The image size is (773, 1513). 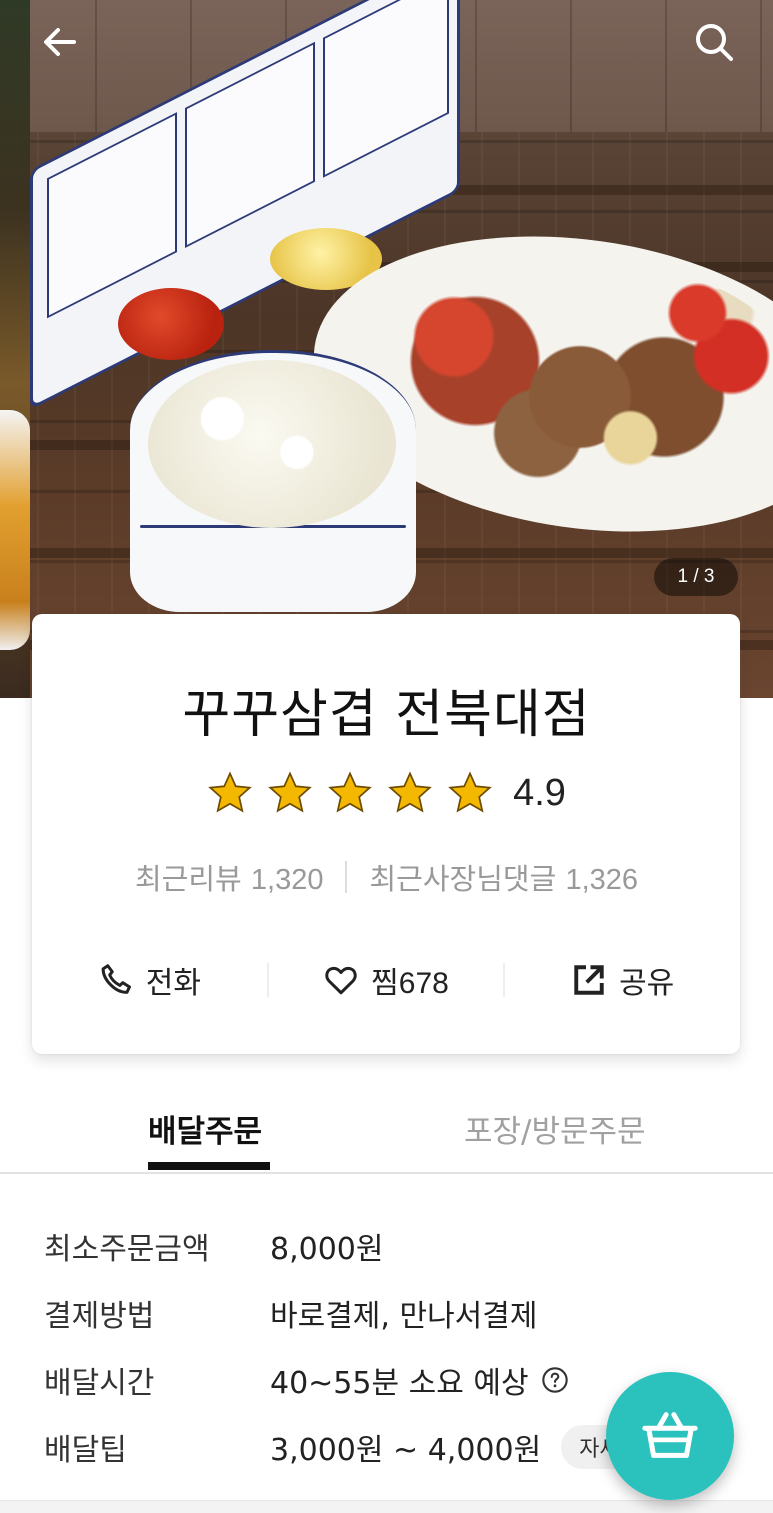 What do you see at coordinates (602, 880) in the screenshot?
I see `owner-replies-count: 1,326` at bounding box center [602, 880].